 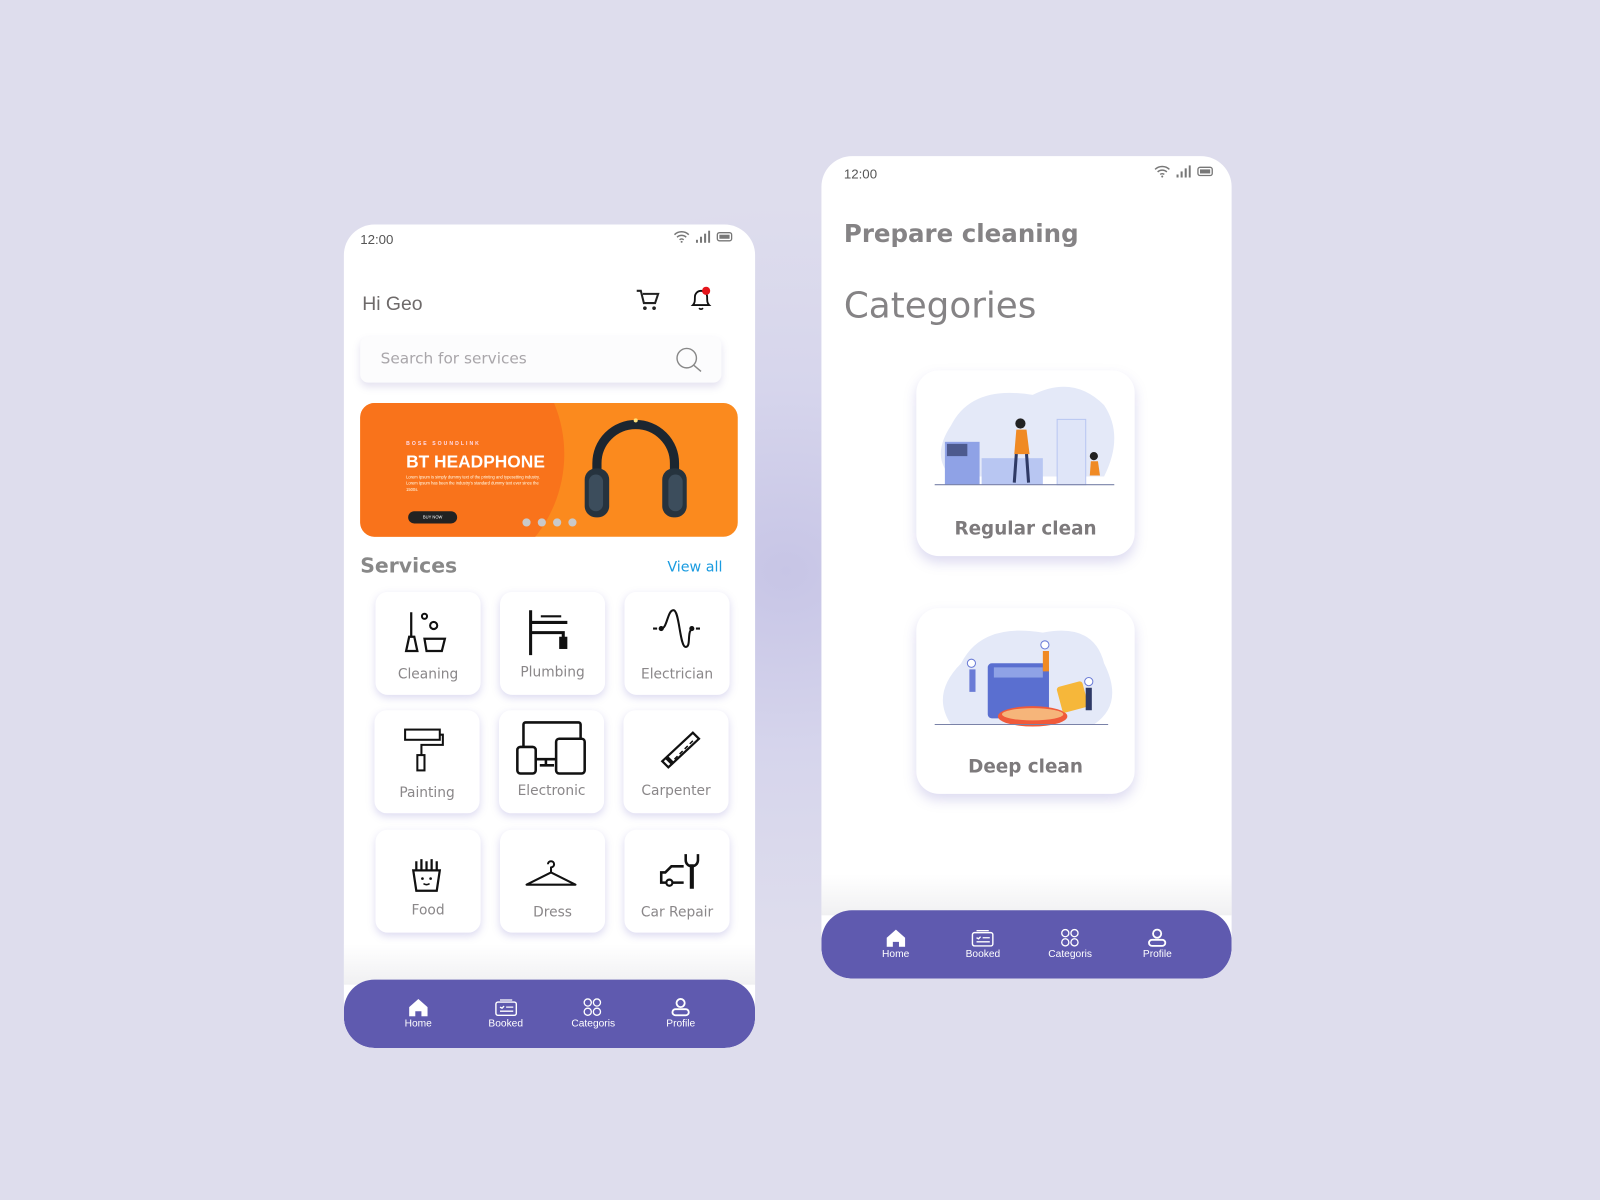 I want to click on service-card-painting: Painting, so click(x=427, y=762).